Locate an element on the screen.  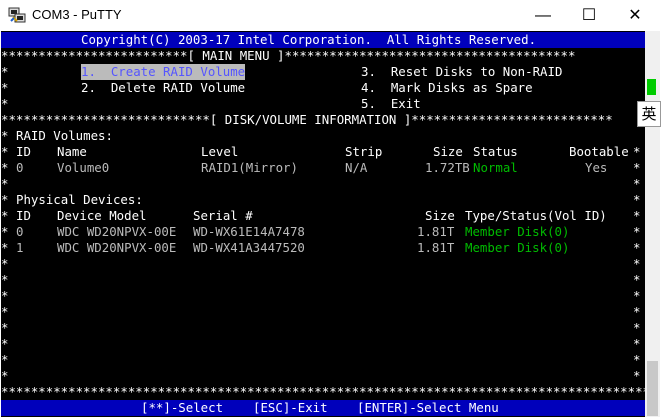
volume-size: 1.72TB is located at coordinates (447, 167).